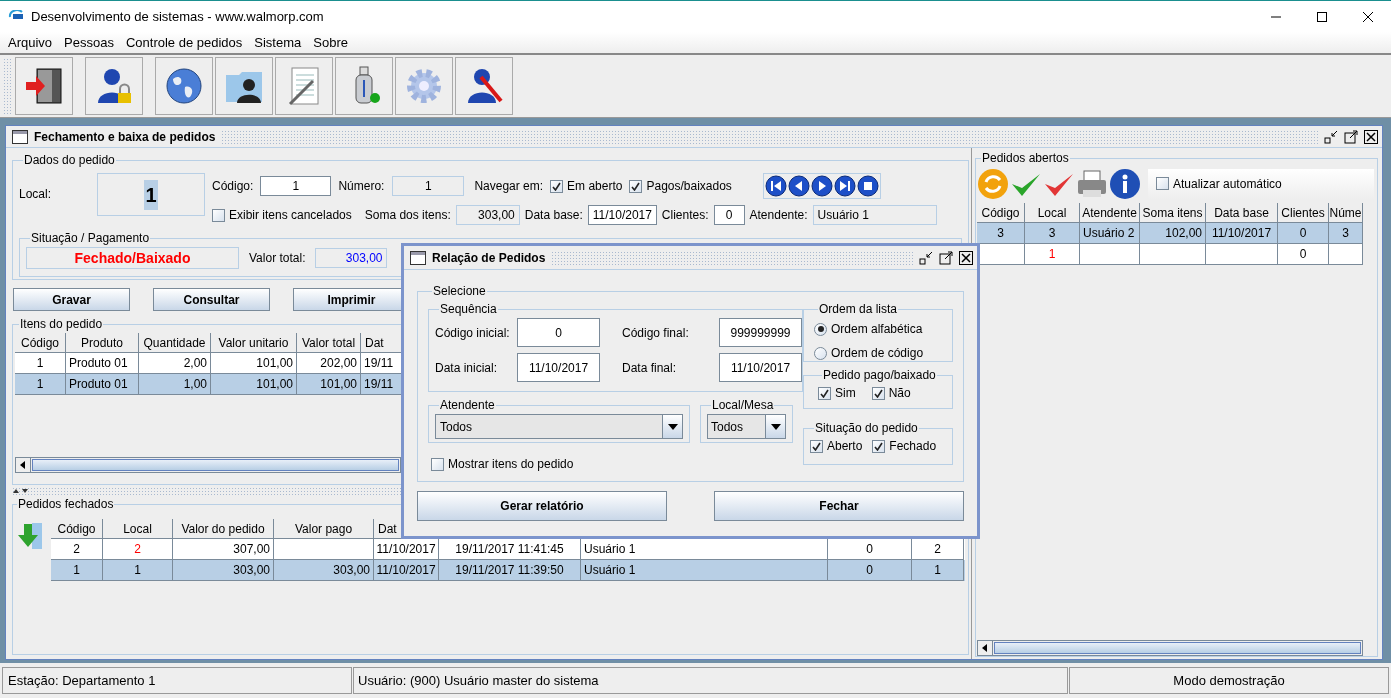 The image size is (1391, 698). What do you see at coordinates (211, 299) in the screenshot?
I see `action-button: Consultar` at bounding box center [211, 299].